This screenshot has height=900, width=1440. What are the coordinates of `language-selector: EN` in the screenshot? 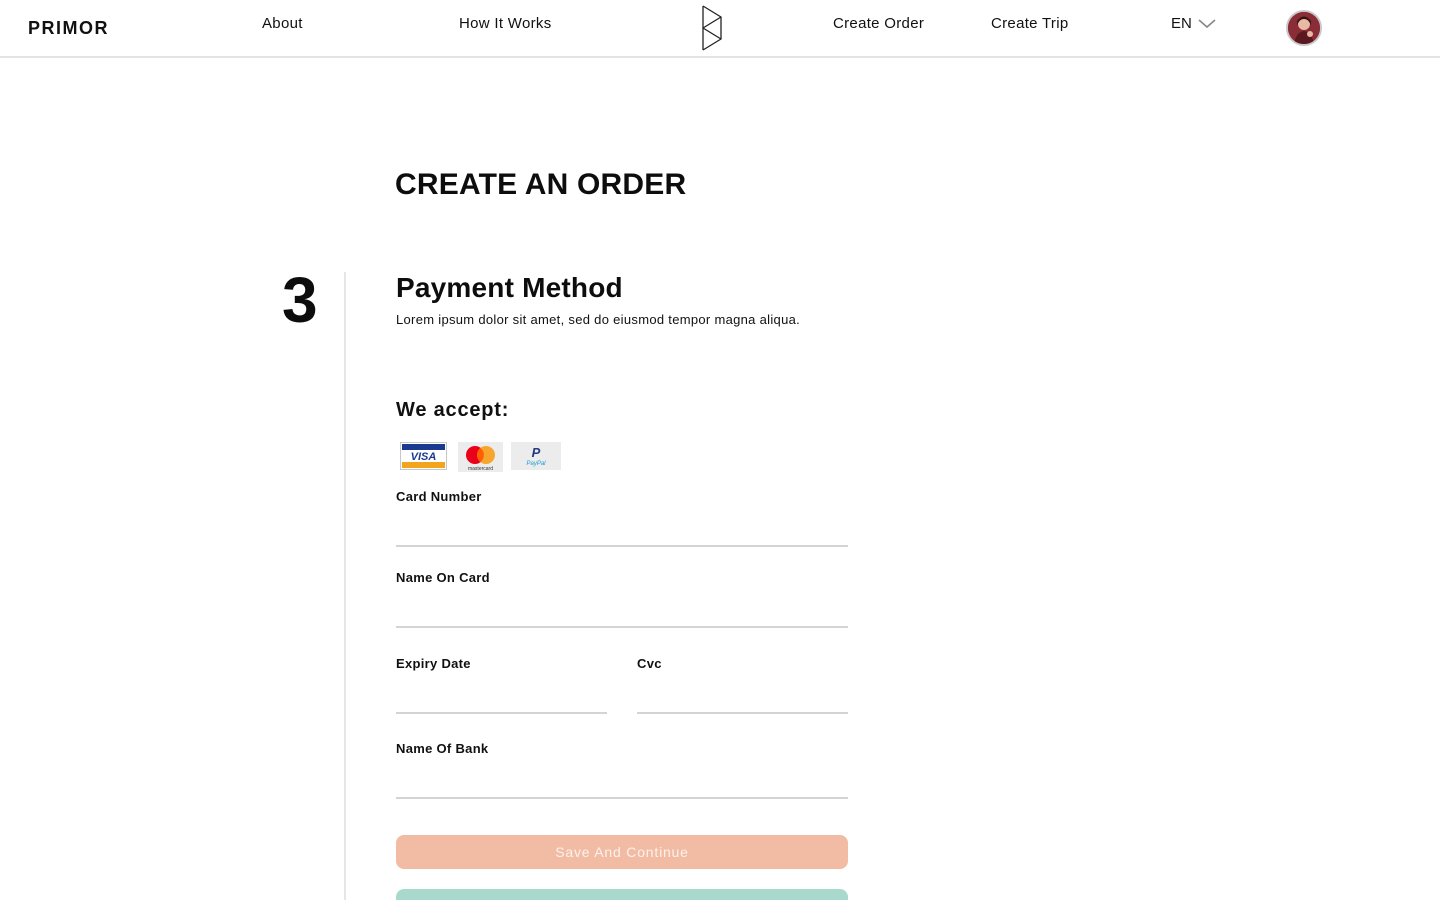 It's located at (1193, 23).